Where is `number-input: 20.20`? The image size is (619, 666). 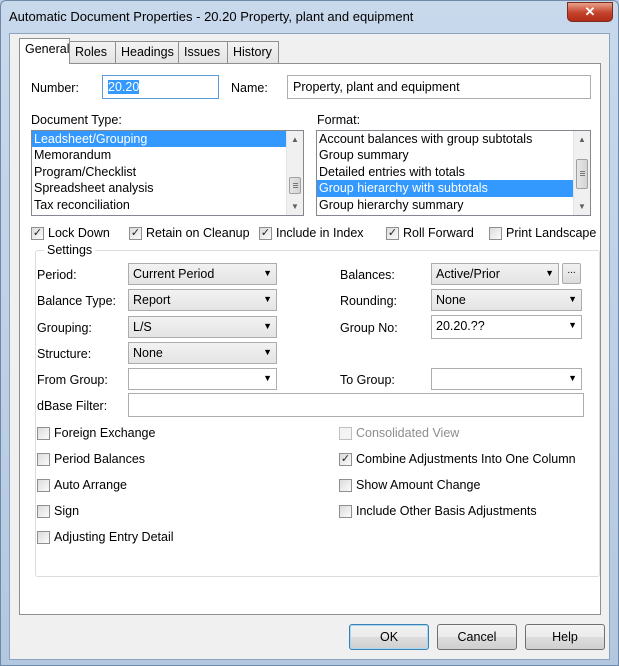
number-input: 20.20 is located at coordinates (160, 87).